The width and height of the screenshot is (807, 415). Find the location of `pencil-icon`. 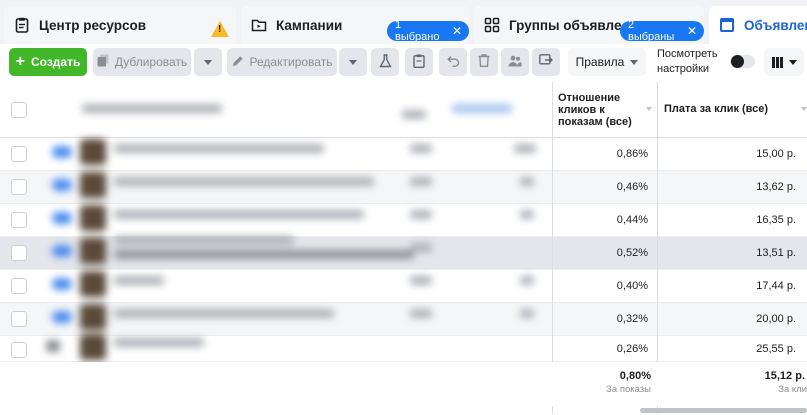

pencil-icon is located at coordinates (238, 62).